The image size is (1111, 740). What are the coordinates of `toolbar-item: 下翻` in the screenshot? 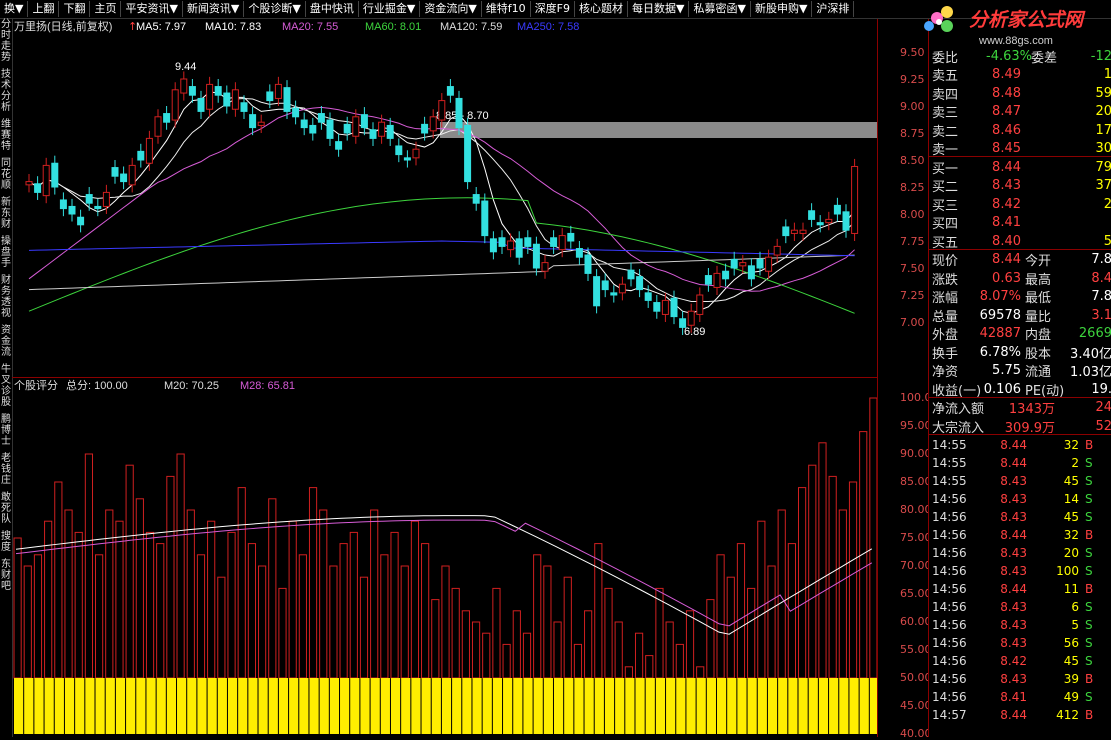 It's located at (75, 9).